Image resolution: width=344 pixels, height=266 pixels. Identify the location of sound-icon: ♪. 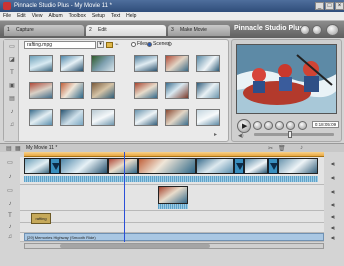
(12, 112).